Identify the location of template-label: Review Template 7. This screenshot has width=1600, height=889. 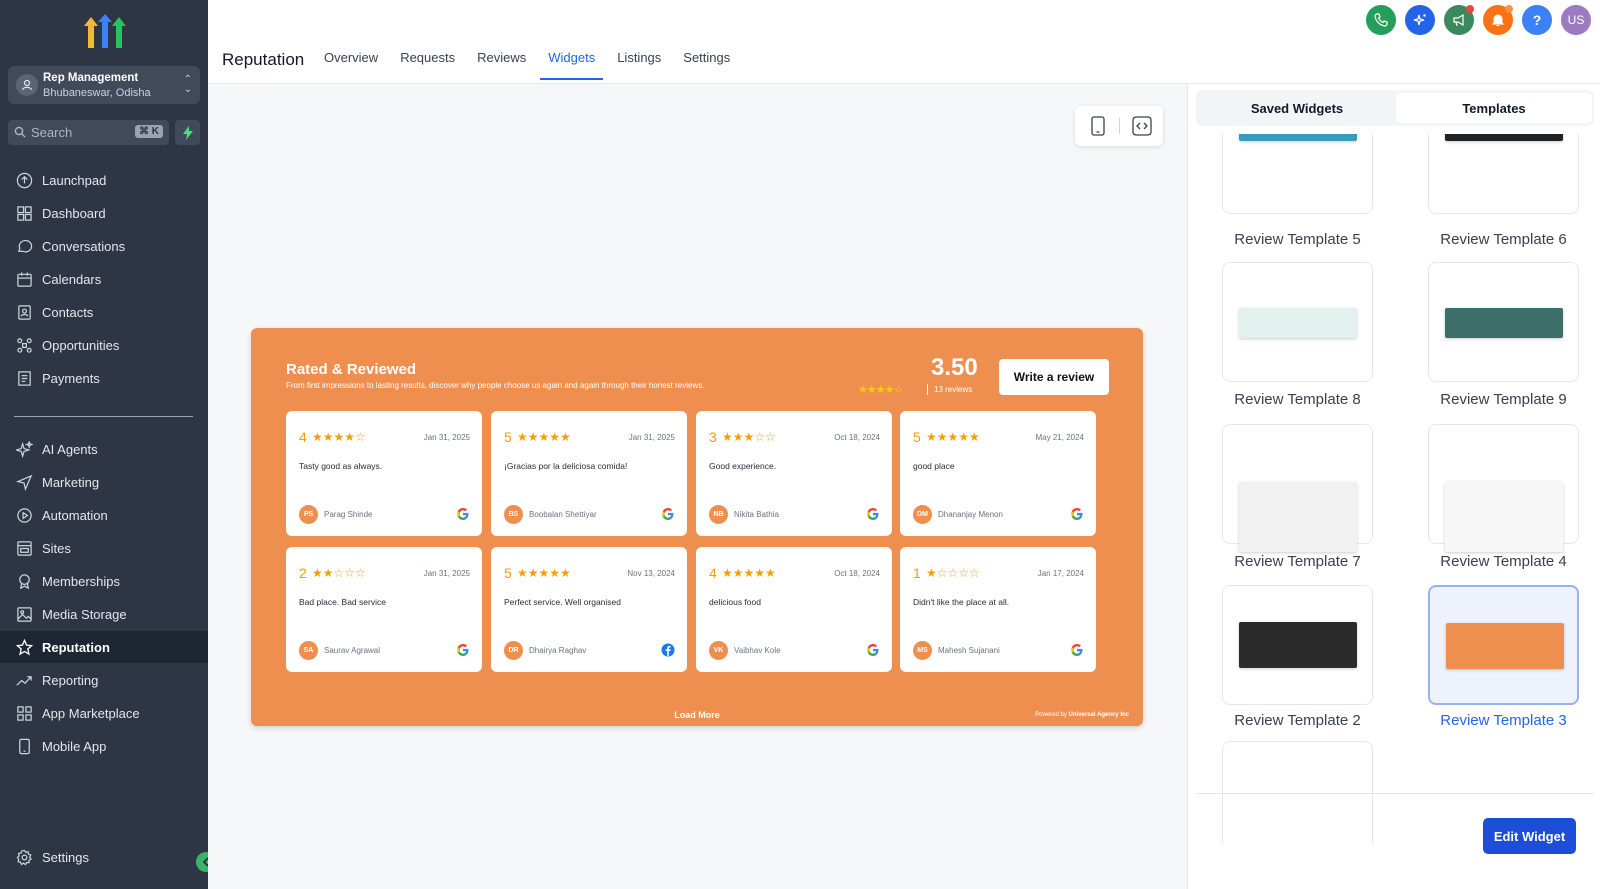
(1297, 561).